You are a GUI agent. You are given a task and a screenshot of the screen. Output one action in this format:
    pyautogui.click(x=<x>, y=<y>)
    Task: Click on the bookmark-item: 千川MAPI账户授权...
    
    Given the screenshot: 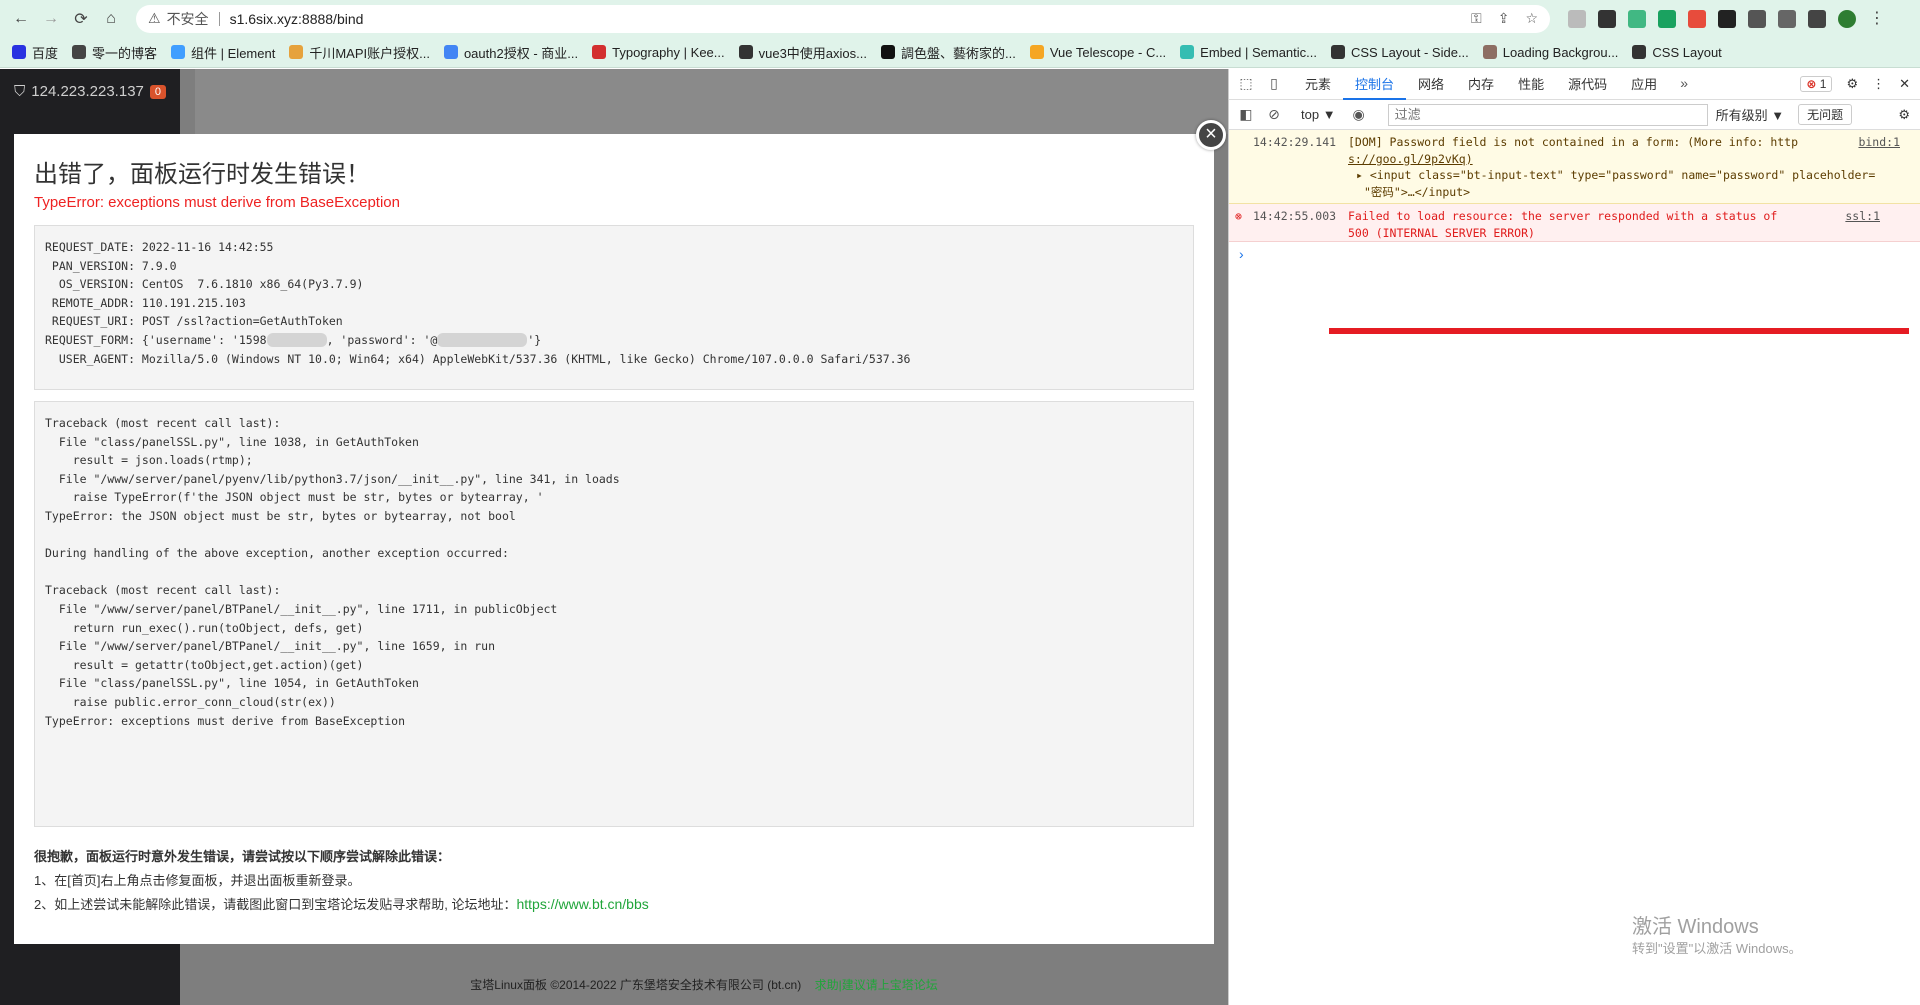 What is the action you would take?
    pyautogui.click(x=359, y=52)
    